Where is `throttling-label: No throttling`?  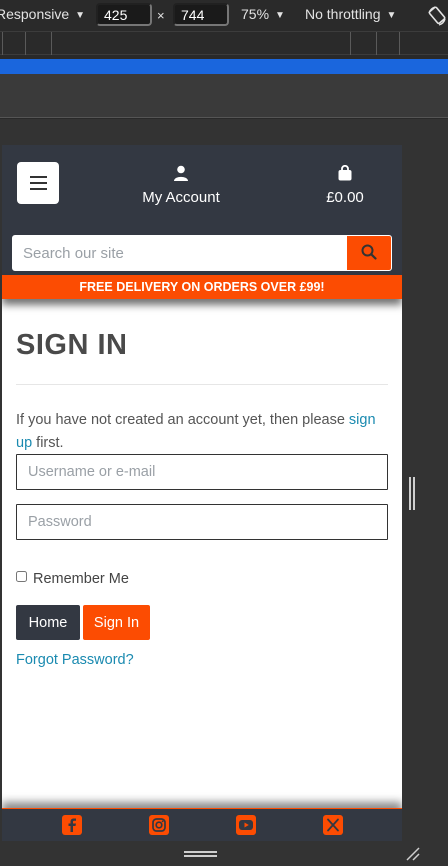 throttling-label: No throttling is located at coordinates (343, 14).